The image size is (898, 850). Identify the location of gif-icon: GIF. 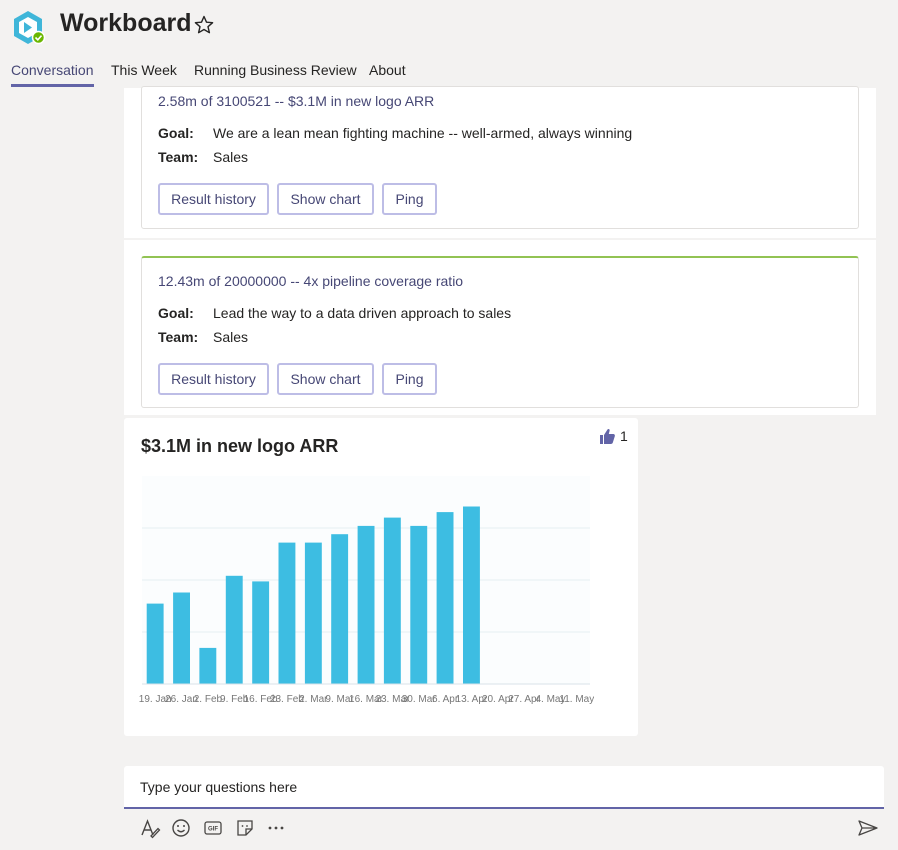
(213, 828).